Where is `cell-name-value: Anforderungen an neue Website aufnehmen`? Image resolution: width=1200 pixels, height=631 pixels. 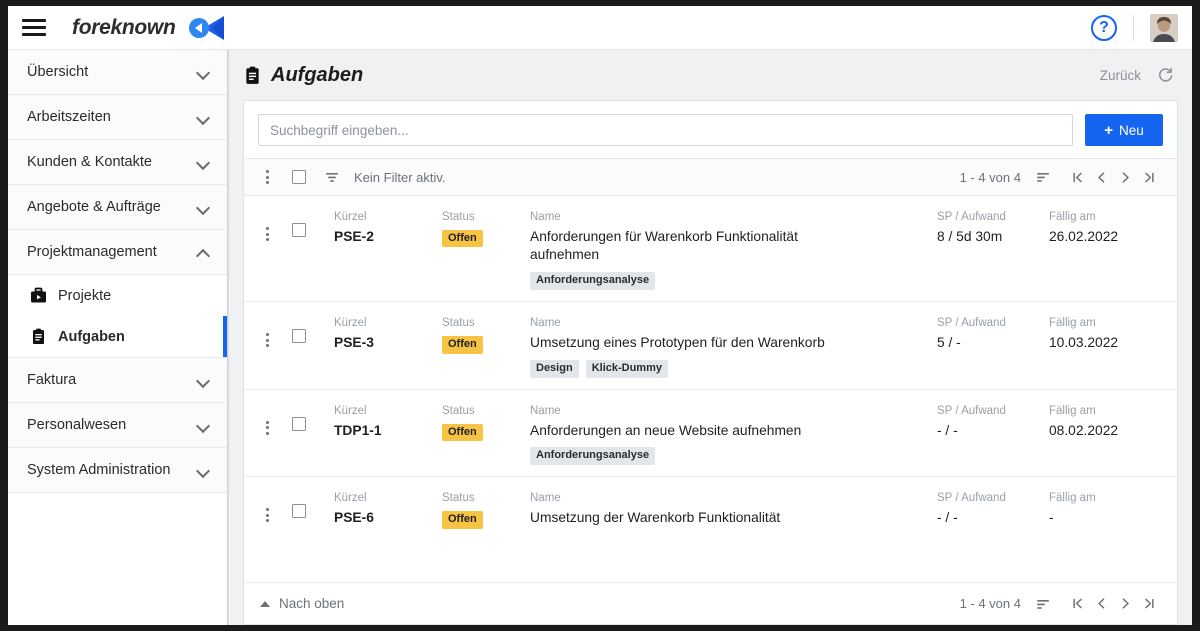
cell-name-value: Anforderungen an neue Website aufnehmen is located at coordinates (666, 430).